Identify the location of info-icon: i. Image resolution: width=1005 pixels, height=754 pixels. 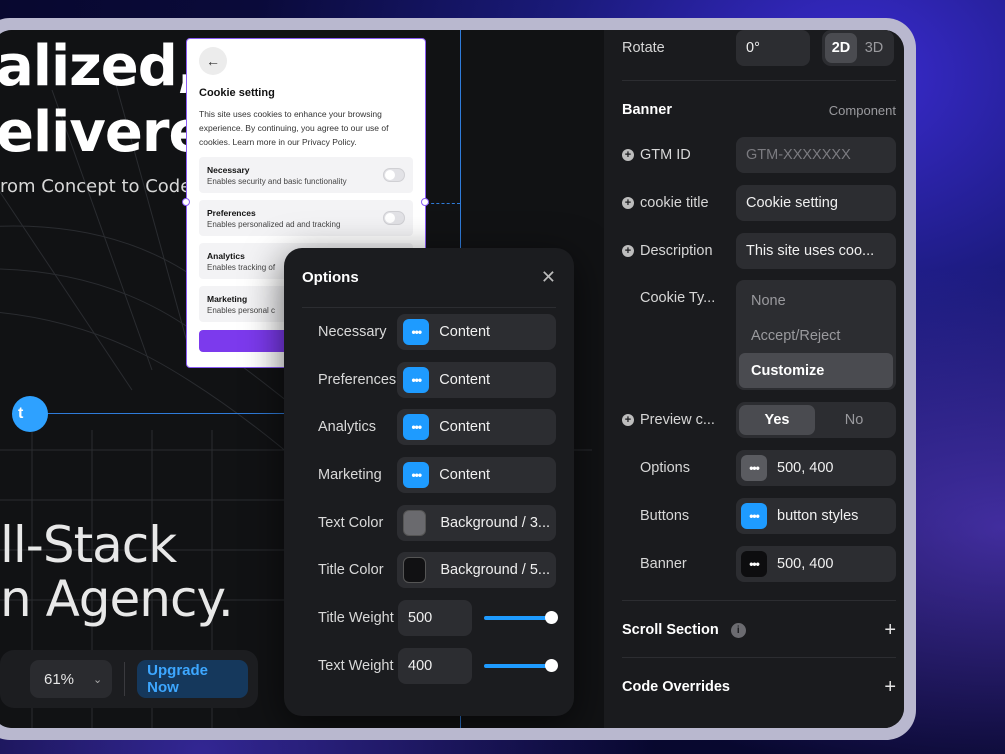
(738, 630).